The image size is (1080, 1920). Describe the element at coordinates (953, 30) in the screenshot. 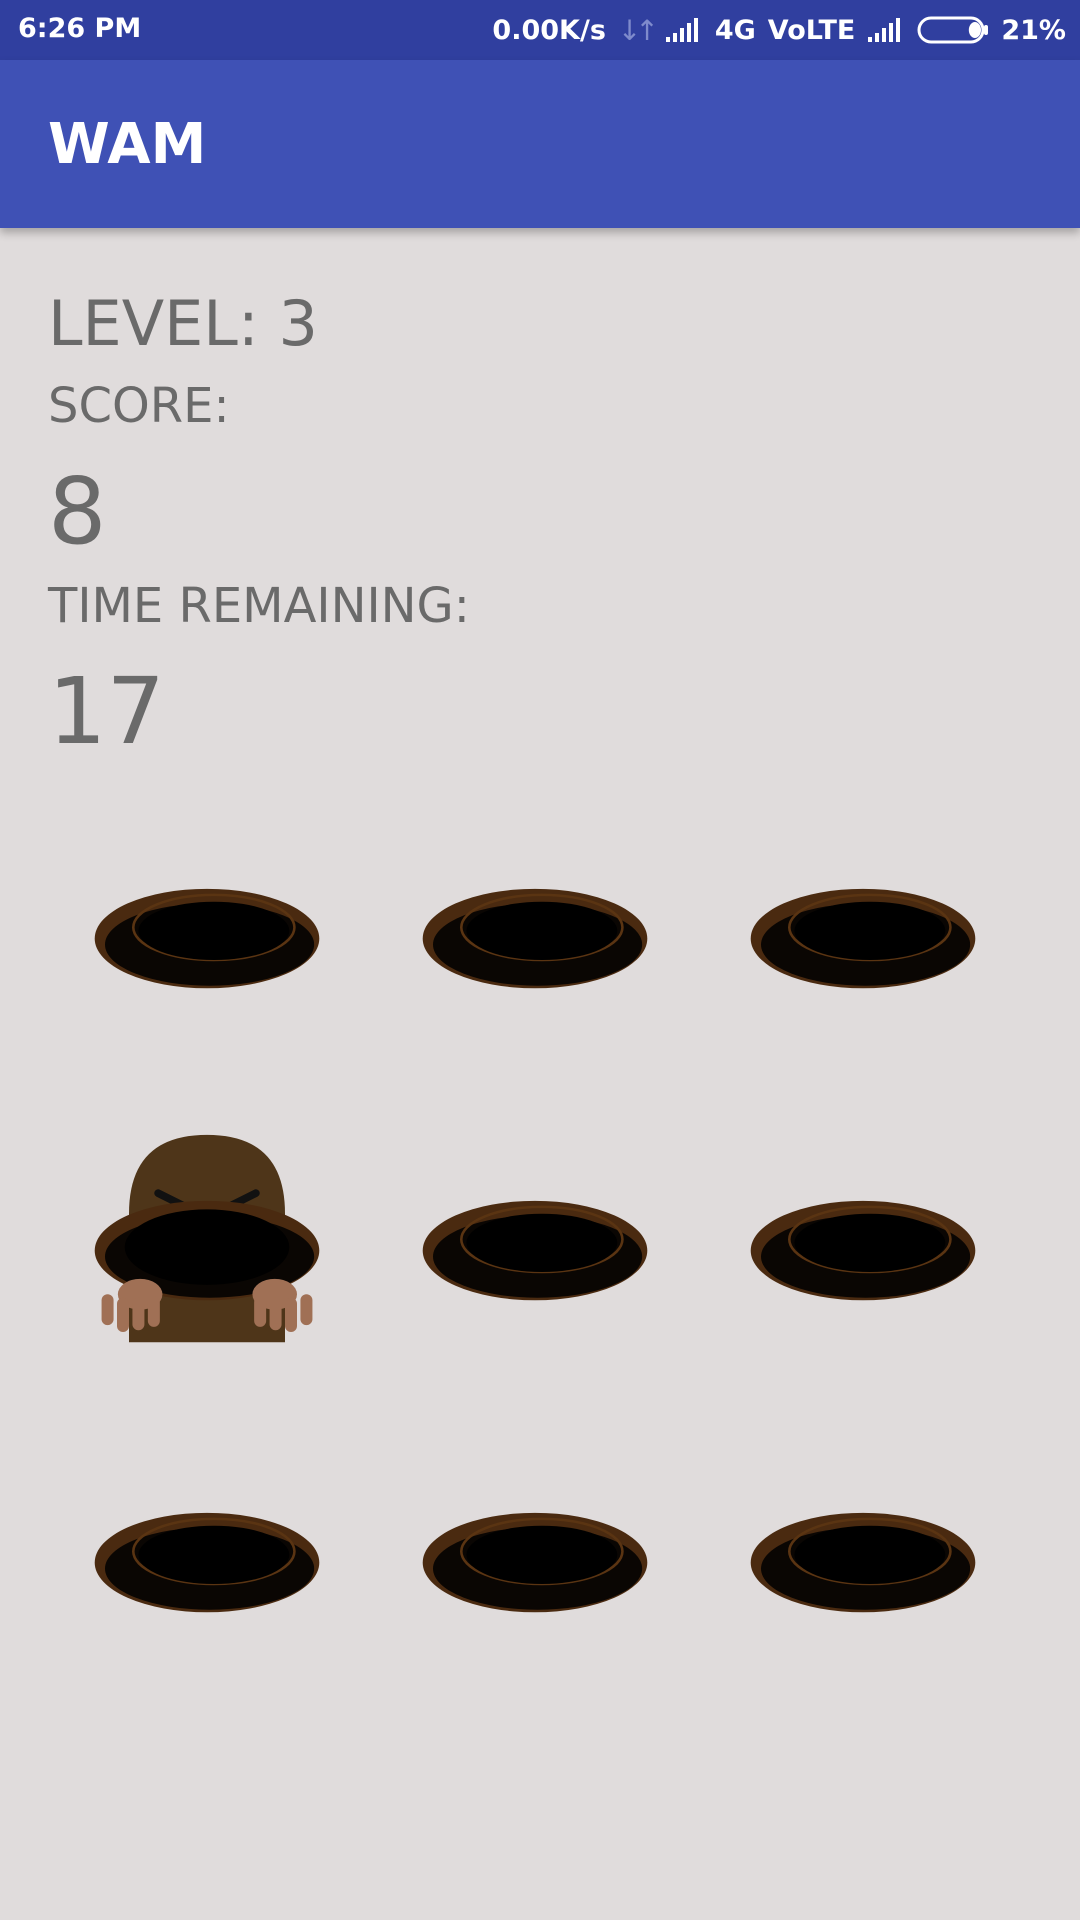

I see `battery-icon` at that location.